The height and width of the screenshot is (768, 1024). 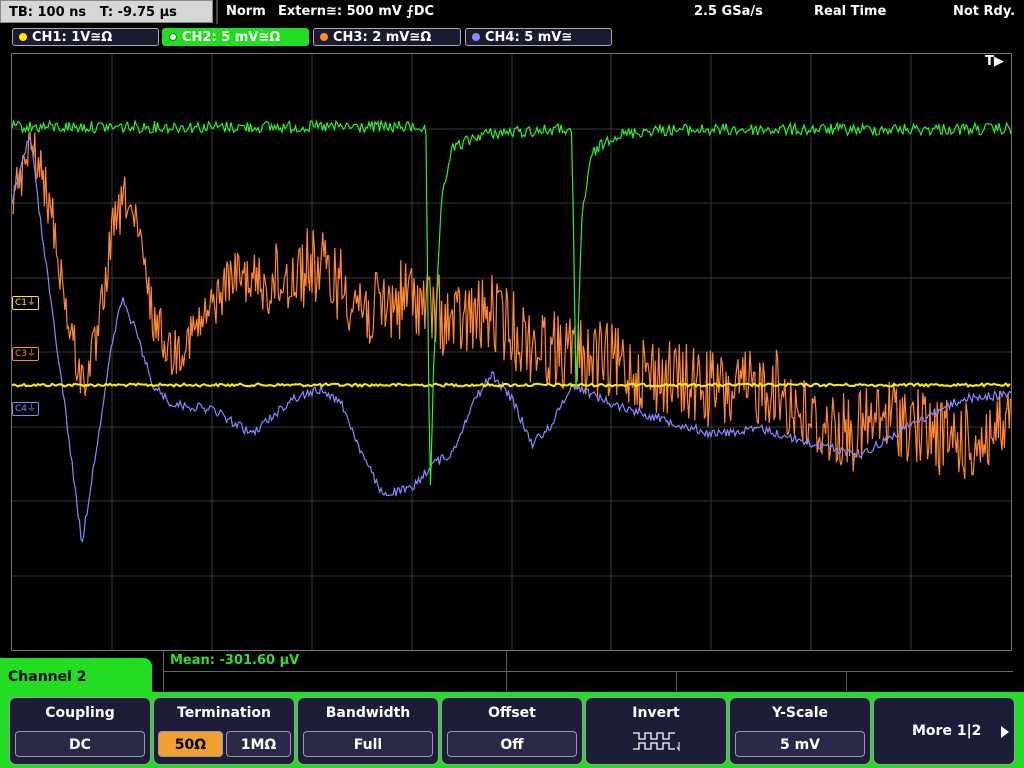 I want to click on y-scale-title: Y-Scale, so click(x=799, y=713).